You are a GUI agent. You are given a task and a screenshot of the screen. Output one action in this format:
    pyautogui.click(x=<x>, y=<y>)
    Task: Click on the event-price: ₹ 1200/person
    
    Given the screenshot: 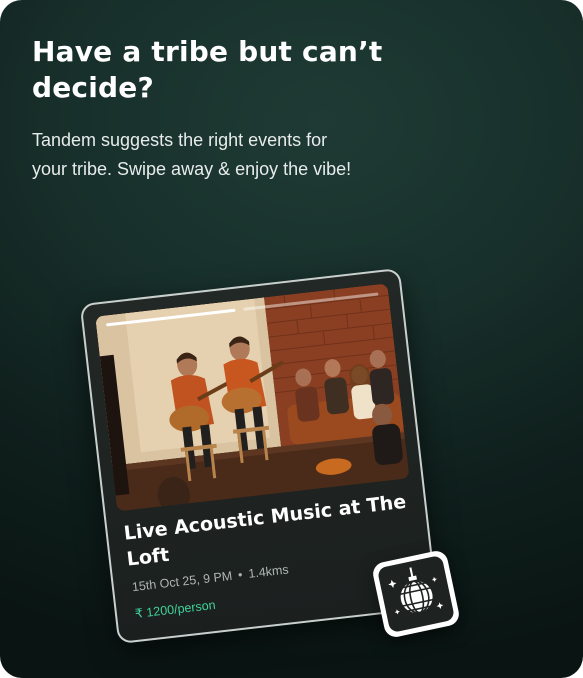 What is the action you would take?
    pyautogui.click(x=175, y=609)
    